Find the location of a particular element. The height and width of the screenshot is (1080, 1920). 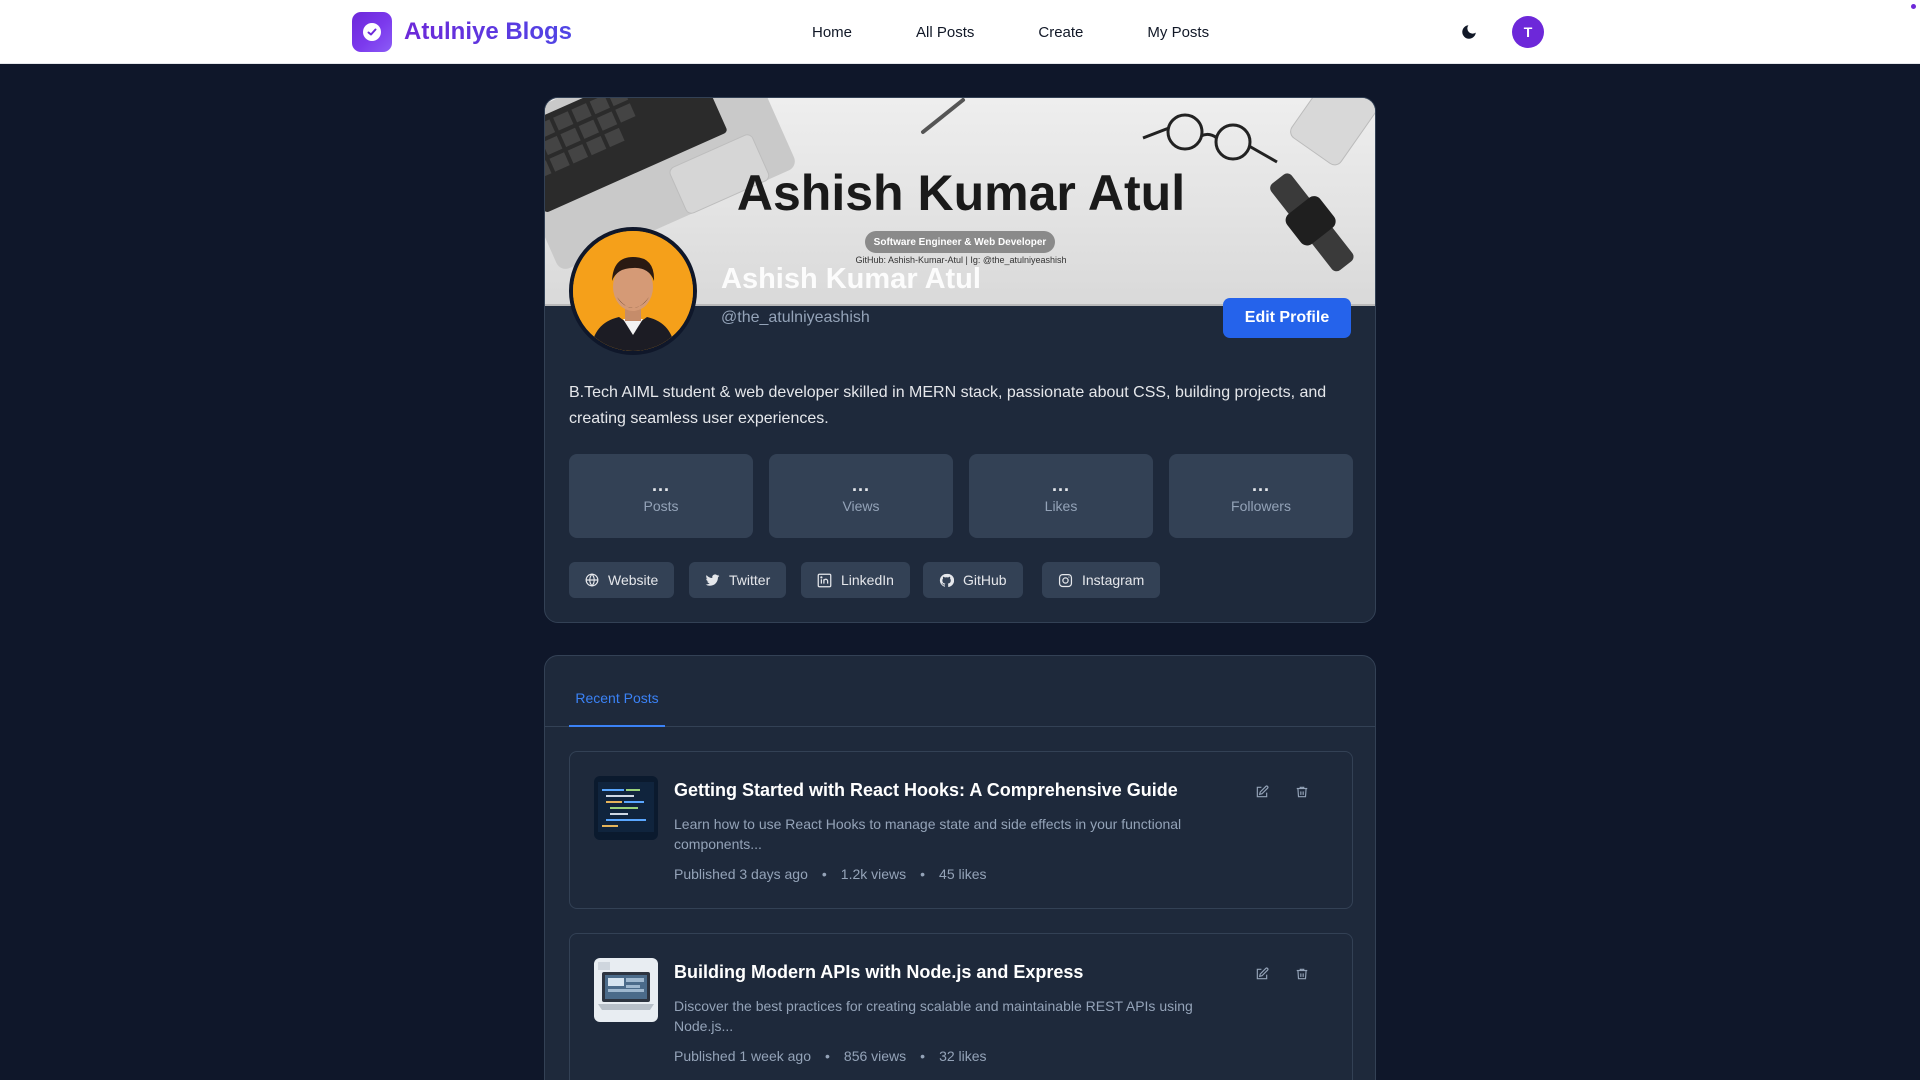

posts-tab-bar: Recent Posts is located at coordinates (960, 691).